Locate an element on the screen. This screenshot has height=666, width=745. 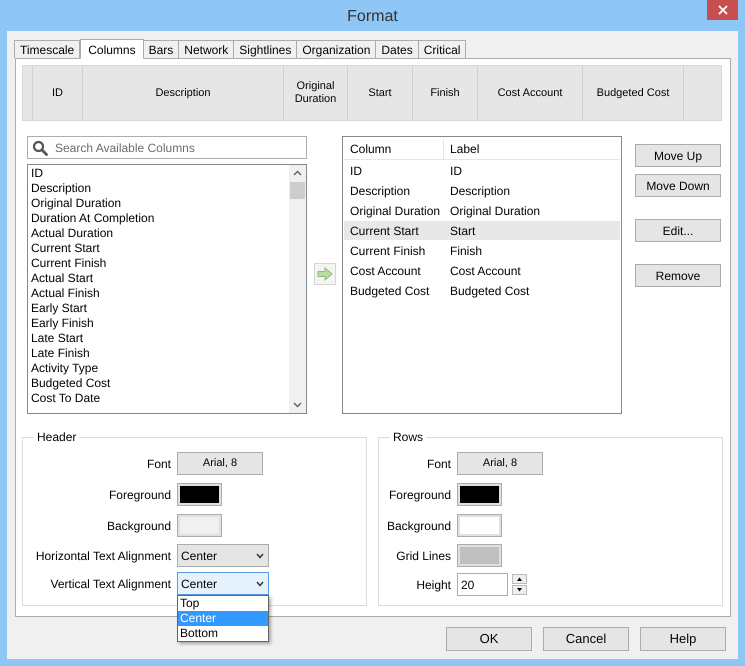
table-row: Current Finish Finish is located at coordinates (482, 250).